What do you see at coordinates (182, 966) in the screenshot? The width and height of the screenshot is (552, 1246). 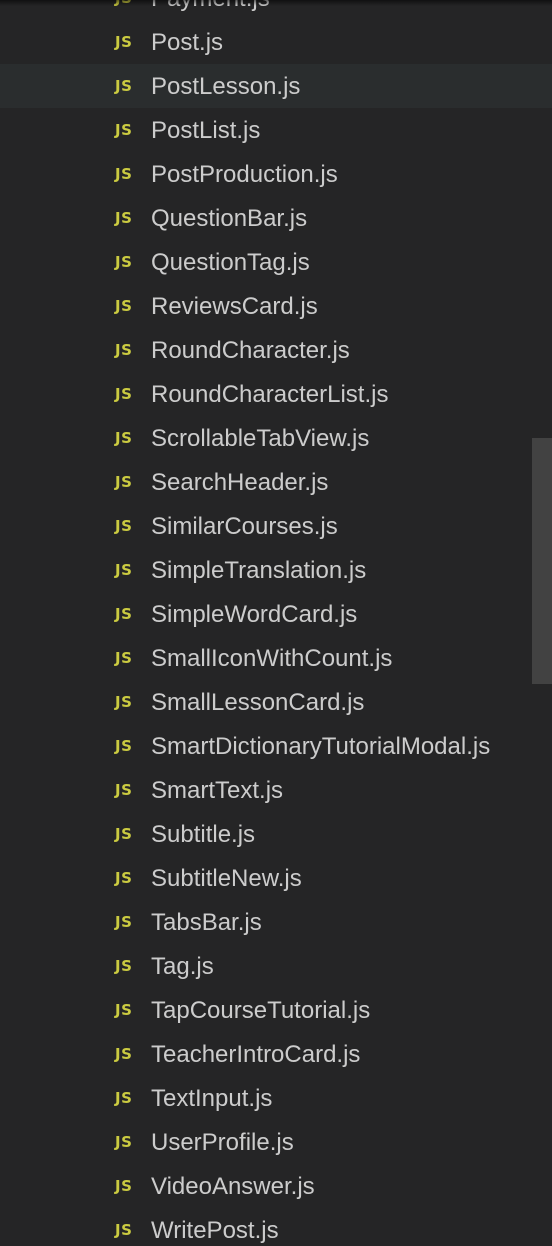 I see `file-name: Tag.js` at bounding box center [182, 966].